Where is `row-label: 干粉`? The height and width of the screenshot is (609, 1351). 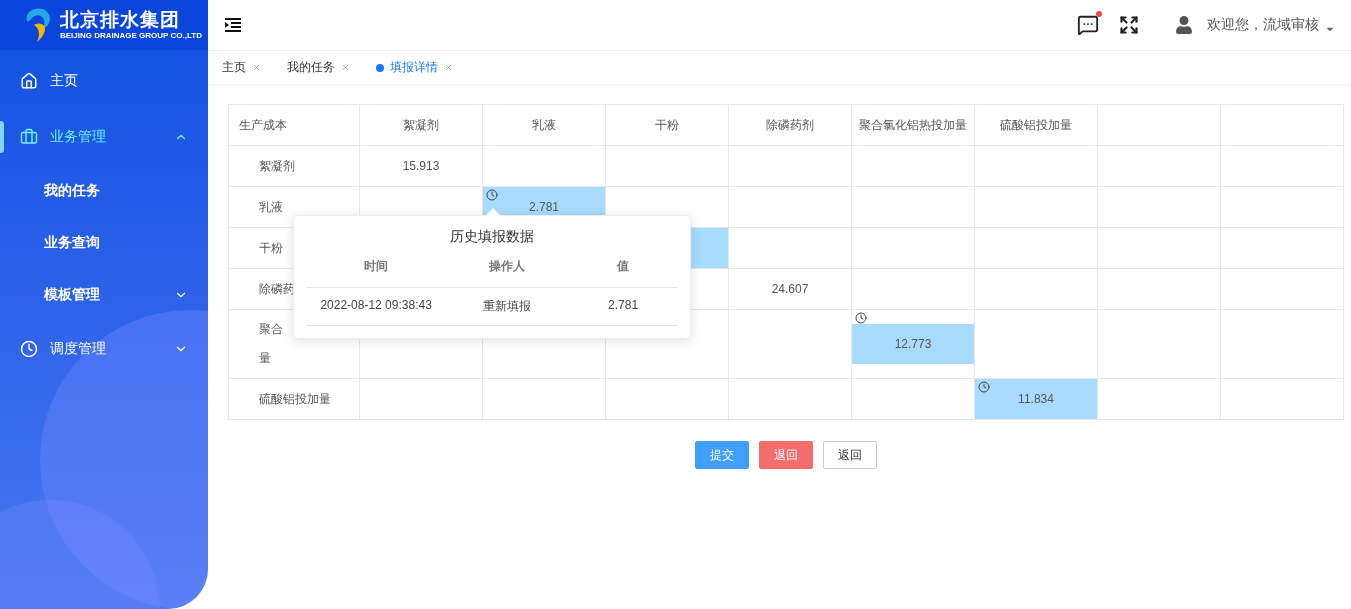 row-label: 干粉 is located at coordinates (271, 248).